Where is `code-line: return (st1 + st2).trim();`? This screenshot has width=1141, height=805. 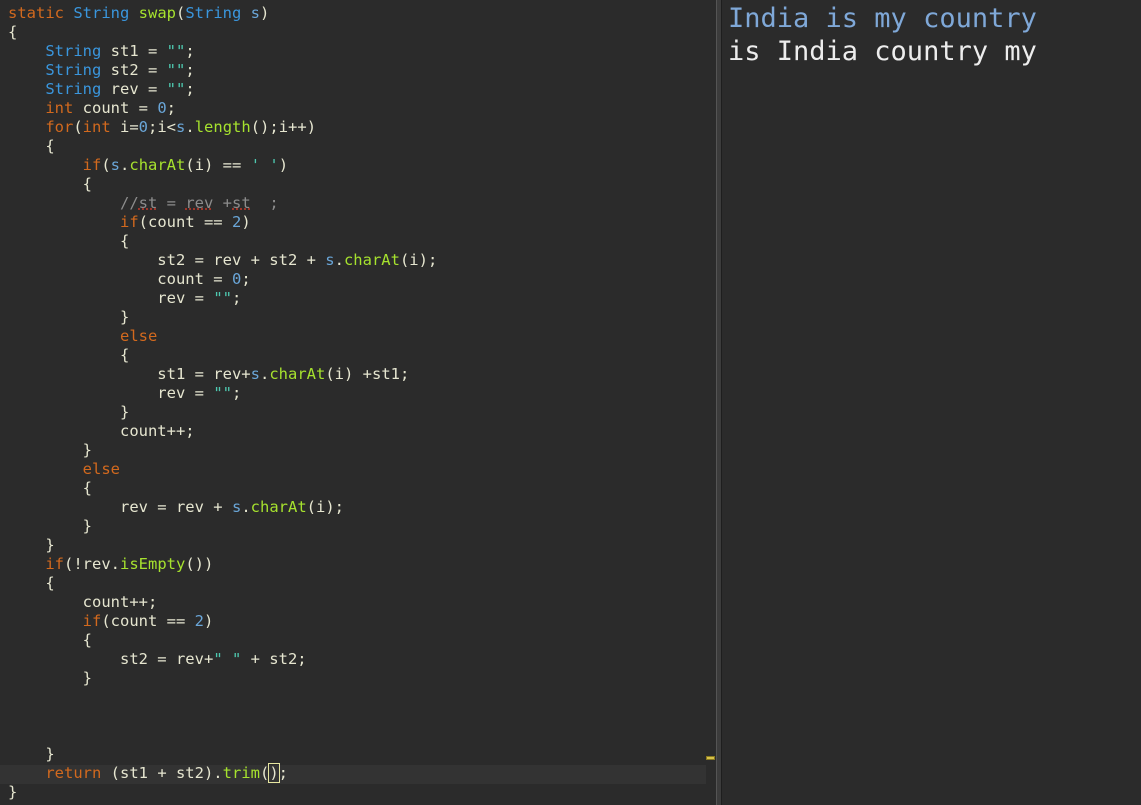
code-line: return (st1 + st2).trim(); is located at coordinates (148, 773).